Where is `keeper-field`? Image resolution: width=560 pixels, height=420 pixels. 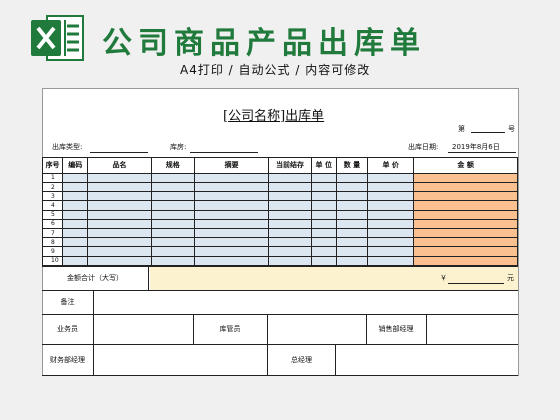 keeper-field is located at coordinates (316, 329).